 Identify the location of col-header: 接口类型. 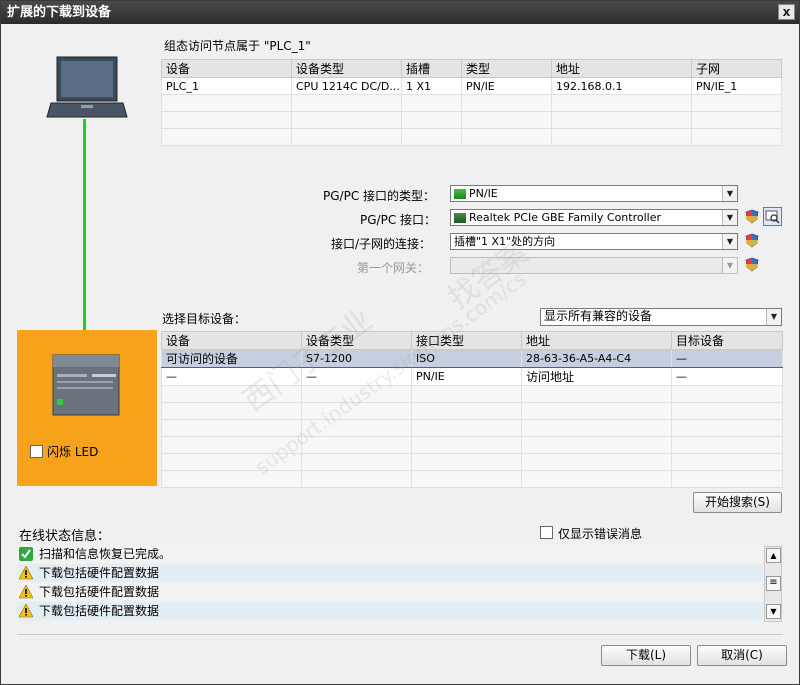
(466, 340).